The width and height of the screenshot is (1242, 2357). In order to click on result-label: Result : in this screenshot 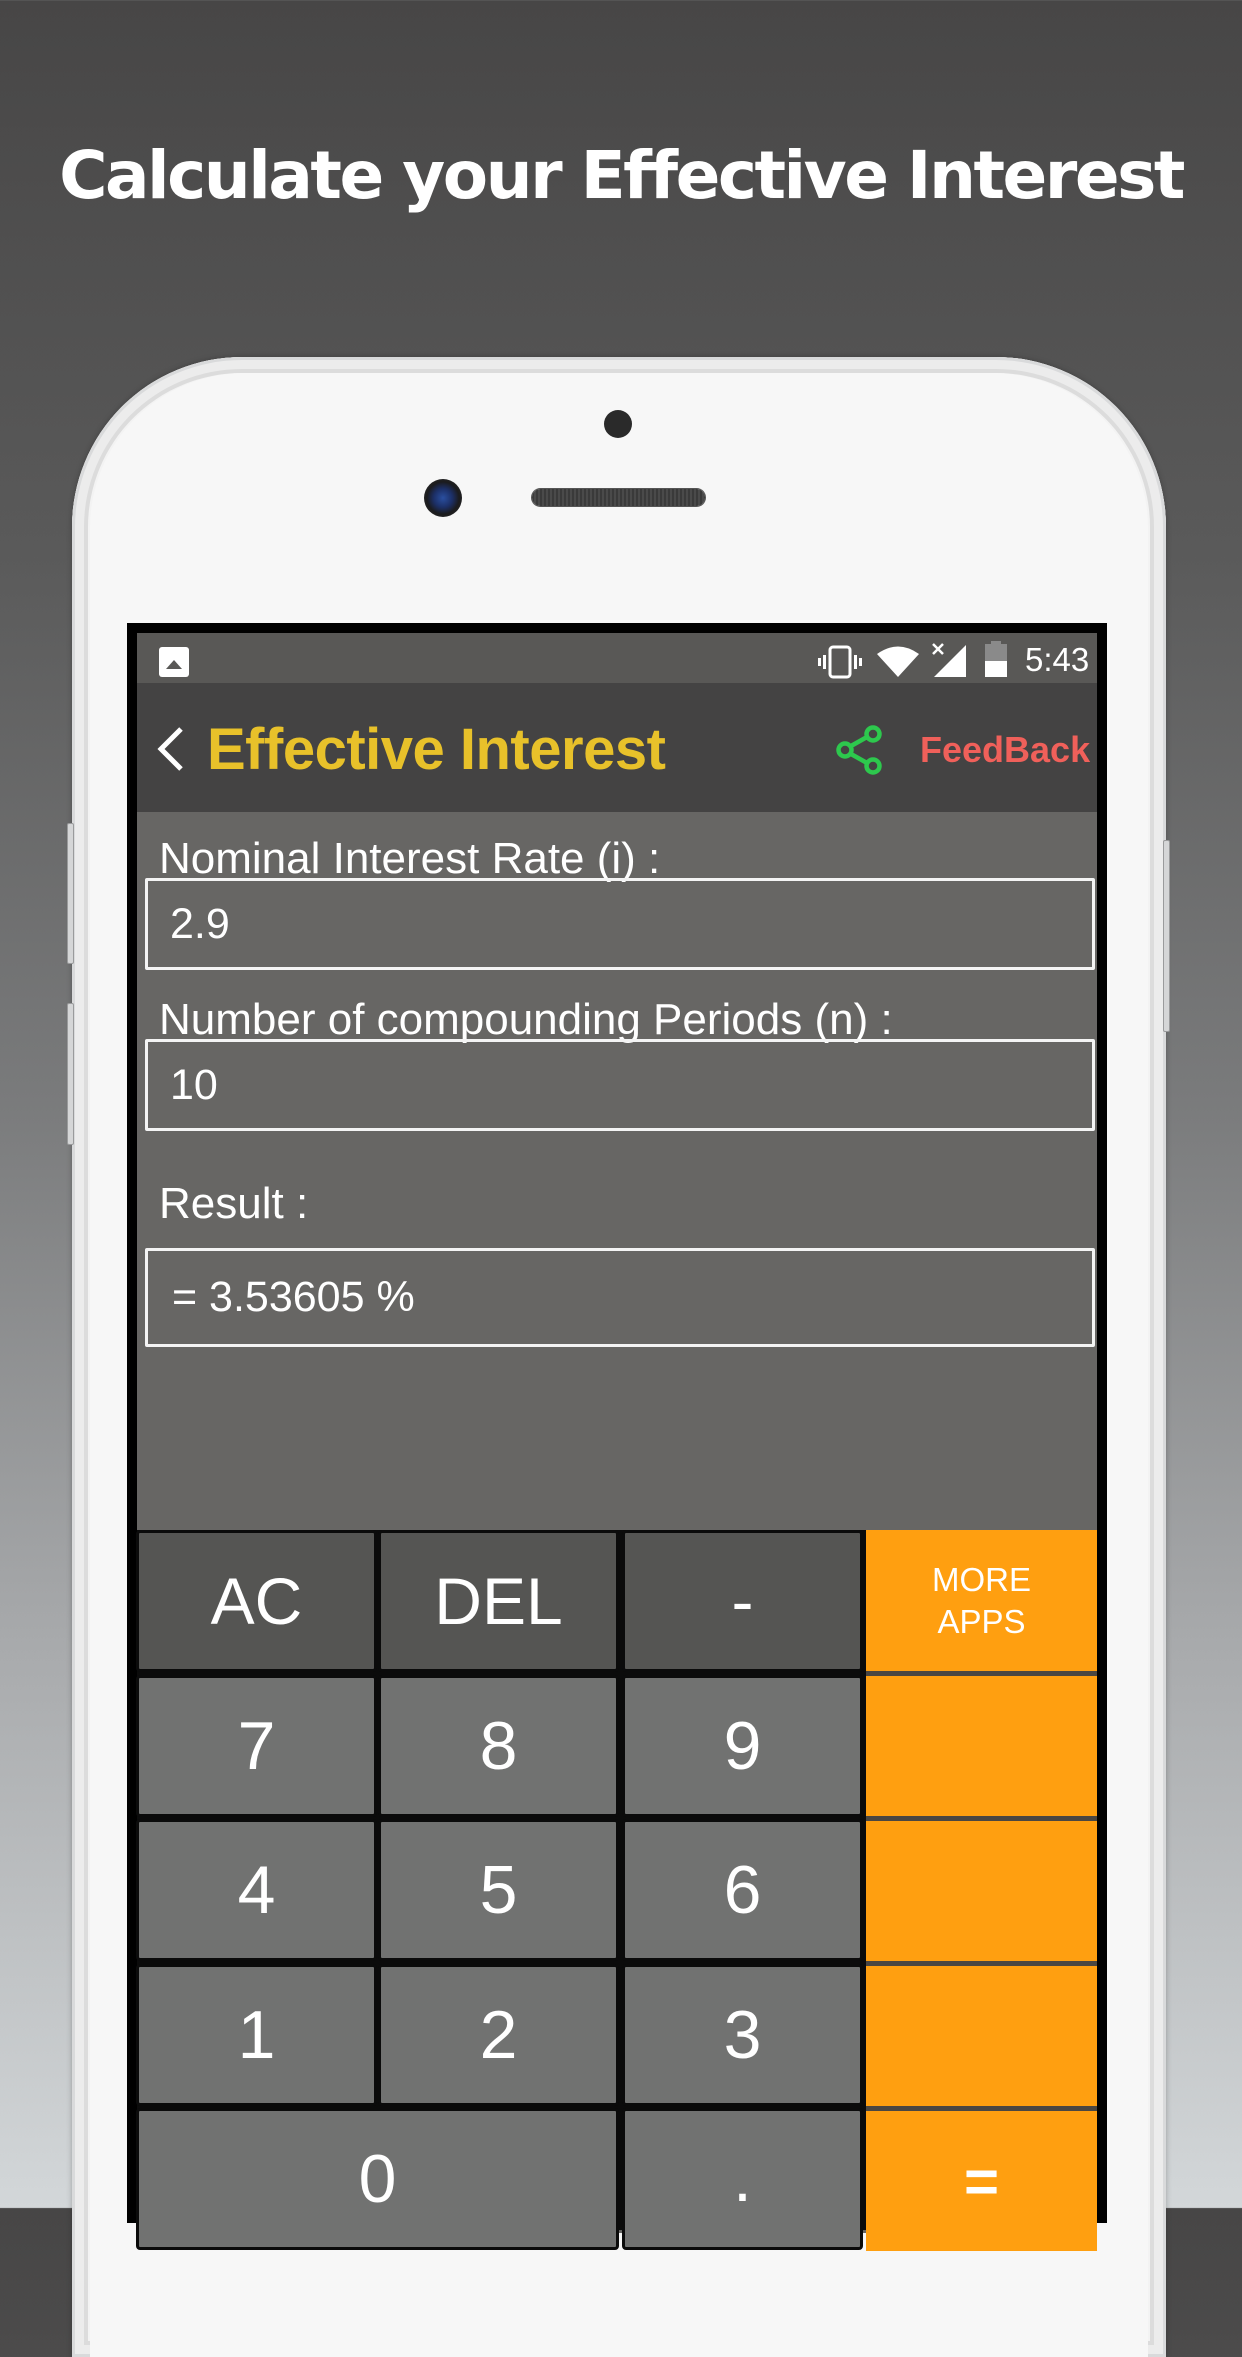, I will do `click(234, 1203)`.